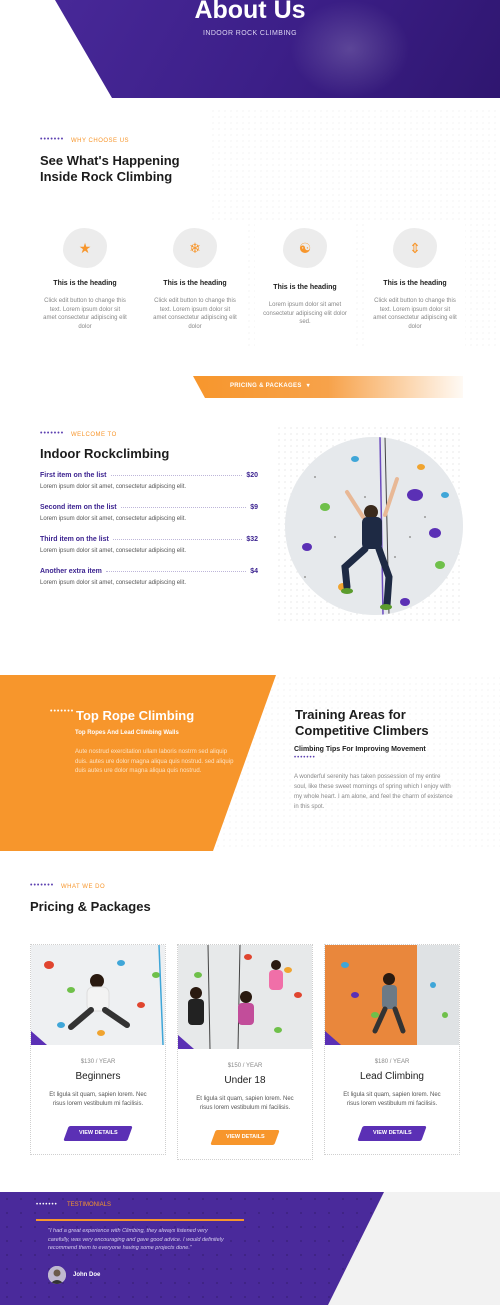 The image size is (500, 1305). I want to click on climber-photo-lead, so click(392, 995).